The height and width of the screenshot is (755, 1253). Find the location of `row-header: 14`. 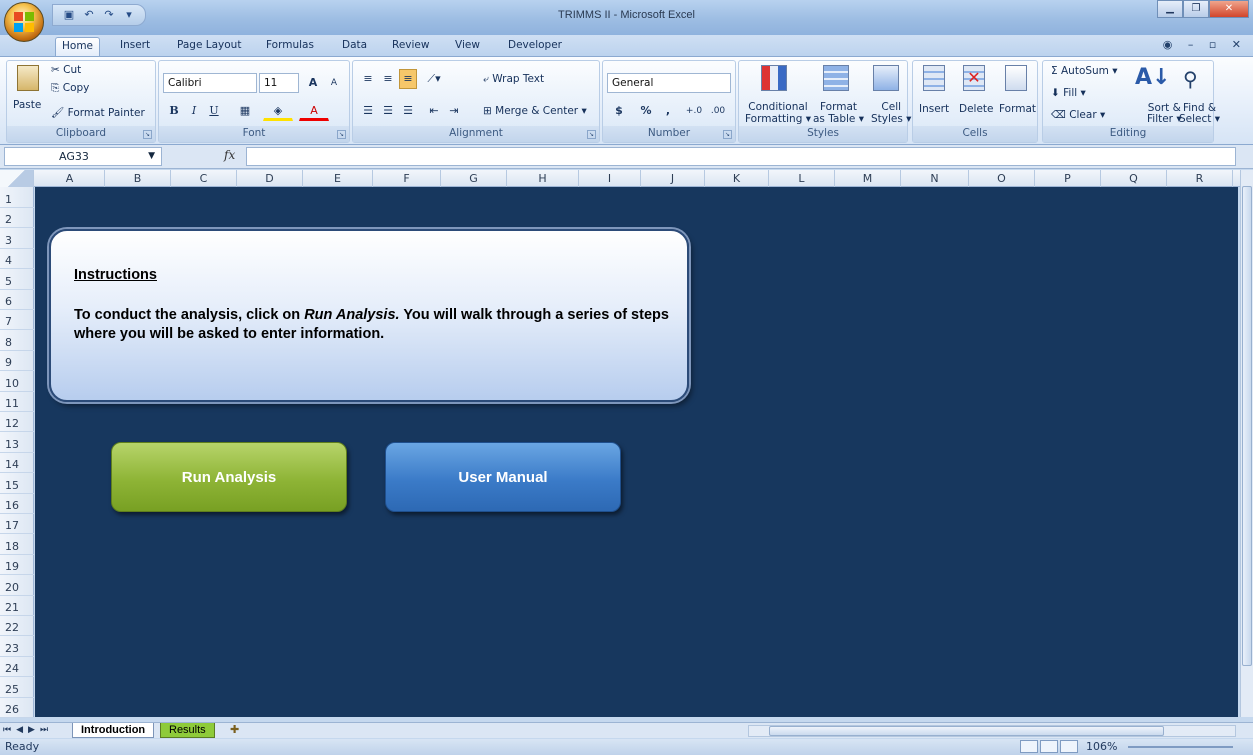

row-header: 14 is located at coordinates (17, 463).